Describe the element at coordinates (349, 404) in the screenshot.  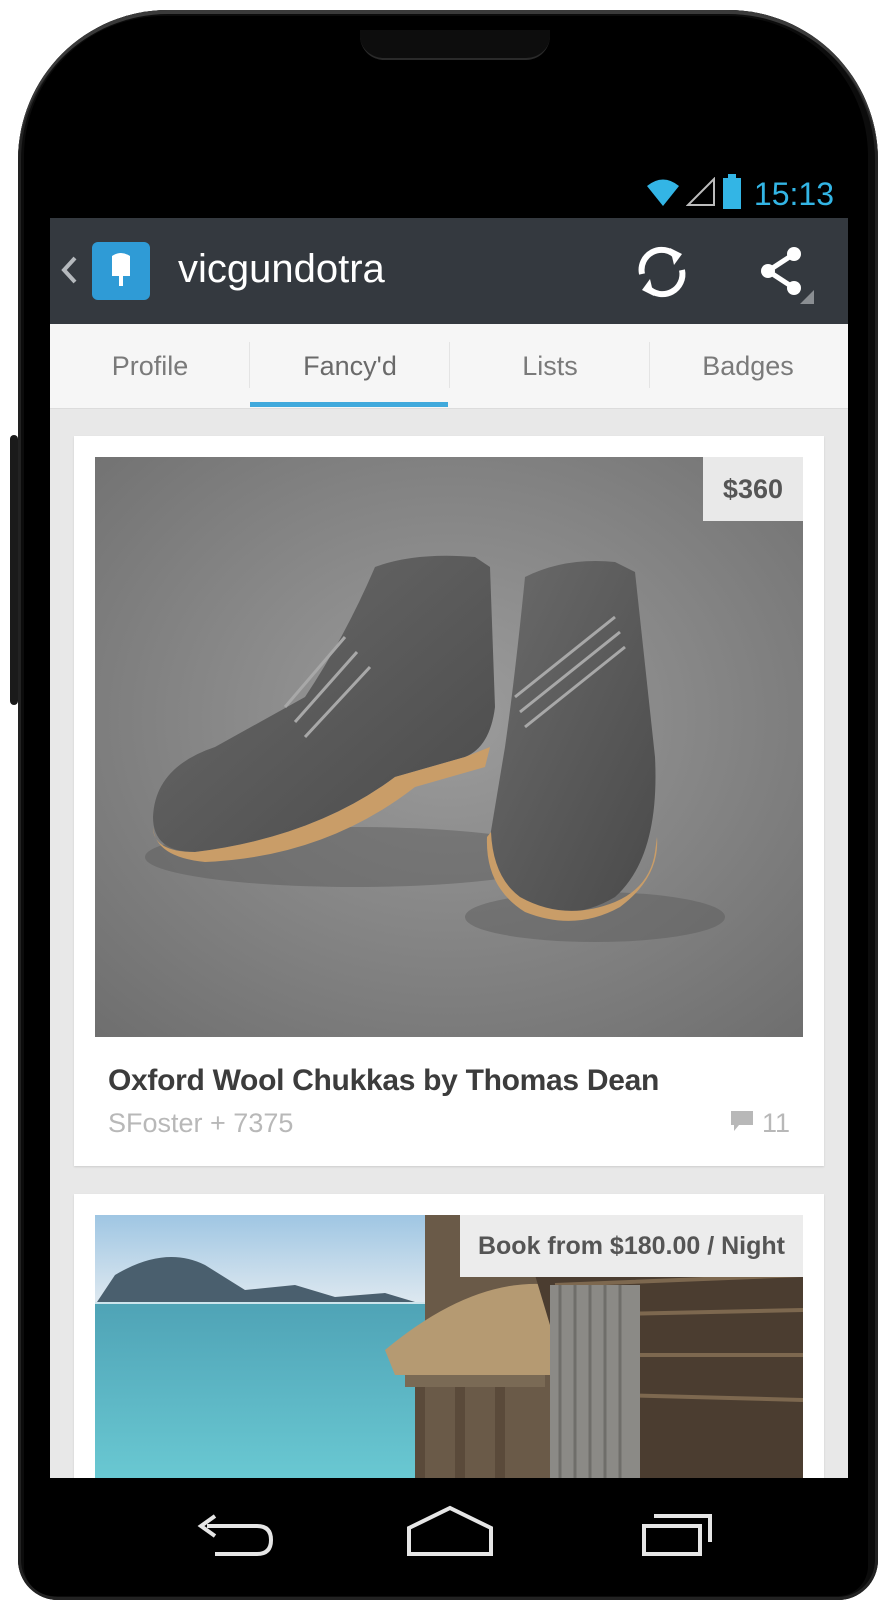
I see `tab-active-indicator` at that location.